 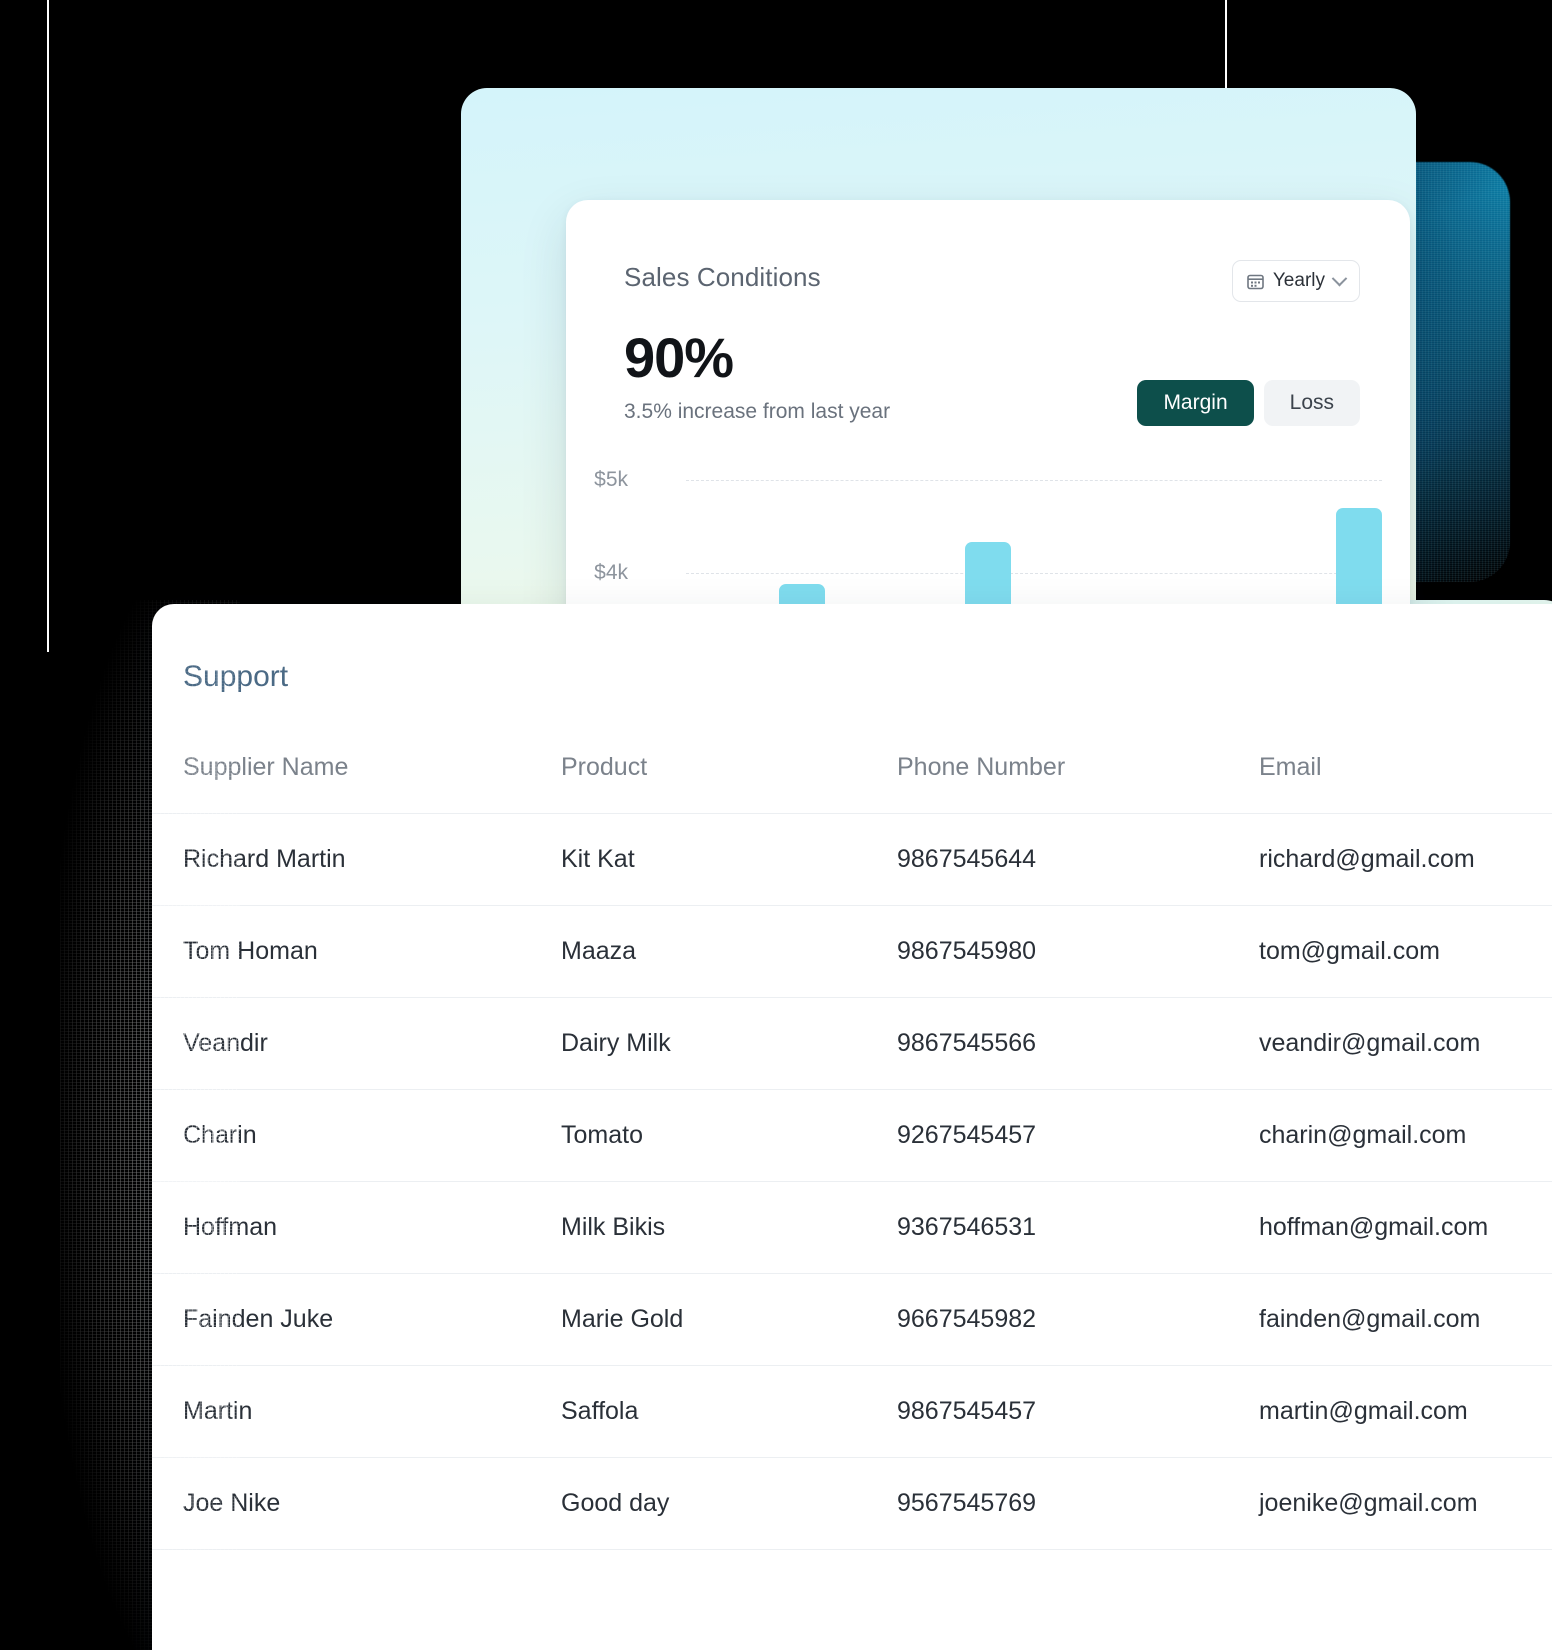 What do you see at coordinates (679, 357) in the screenshot?
I see `chart-big-value: 90%` at bounding box center [679, 357].